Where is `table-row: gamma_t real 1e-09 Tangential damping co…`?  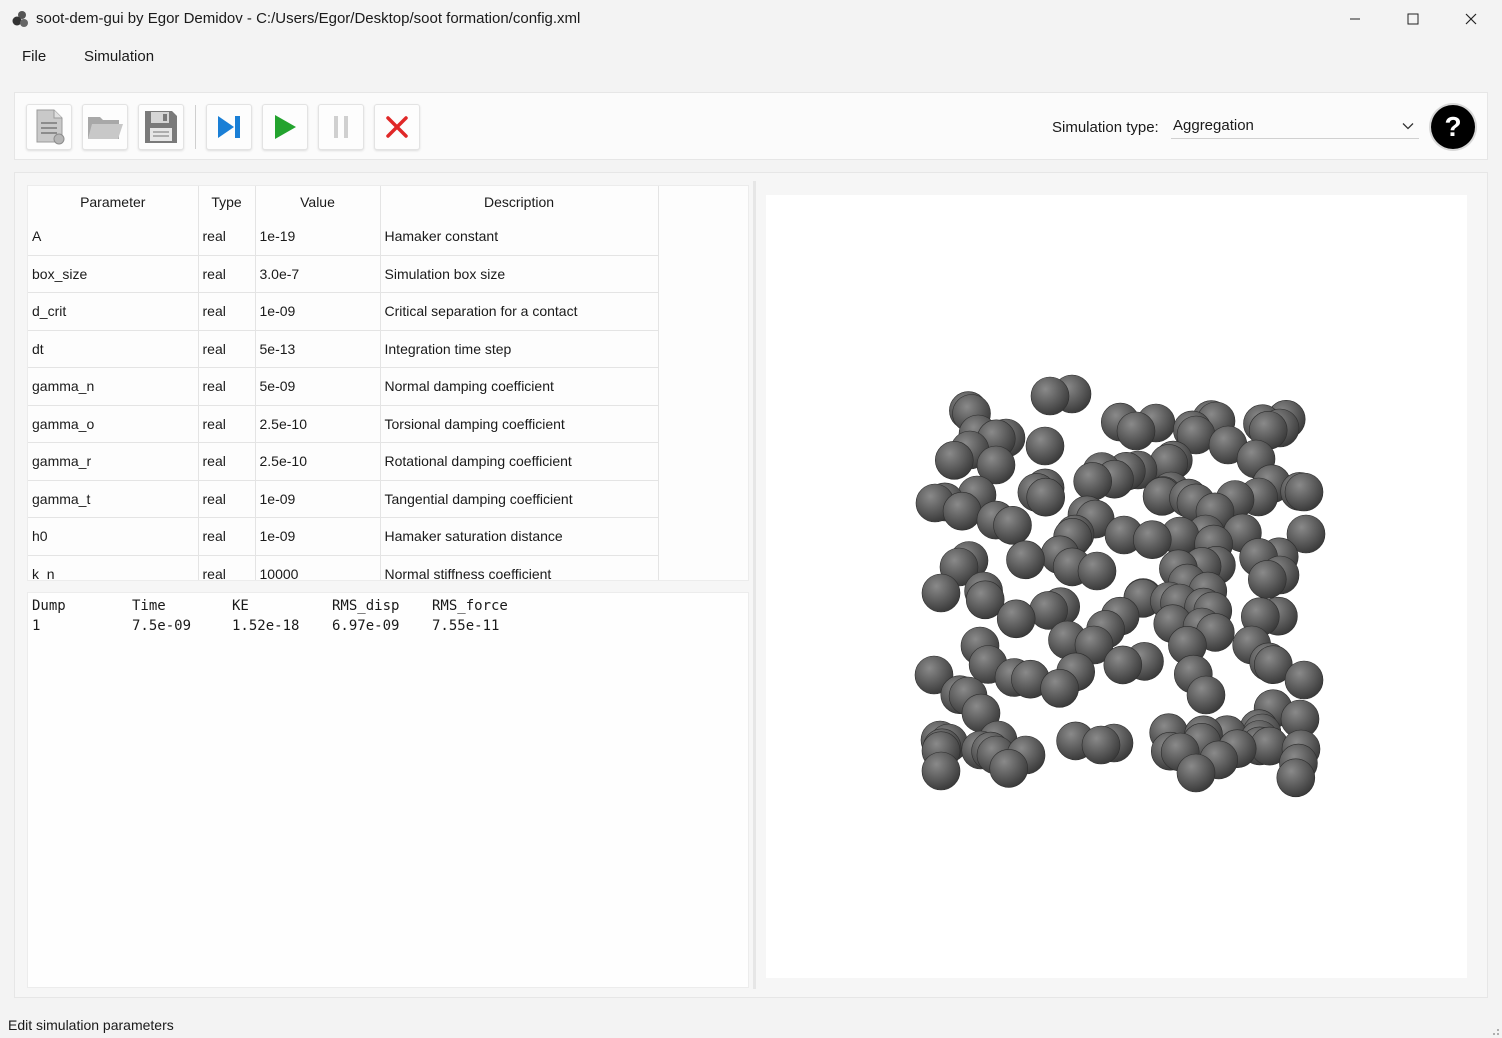
table-row: gamma_t real 1e-09 Tangential damping co… is located at coordinates (343, 499).